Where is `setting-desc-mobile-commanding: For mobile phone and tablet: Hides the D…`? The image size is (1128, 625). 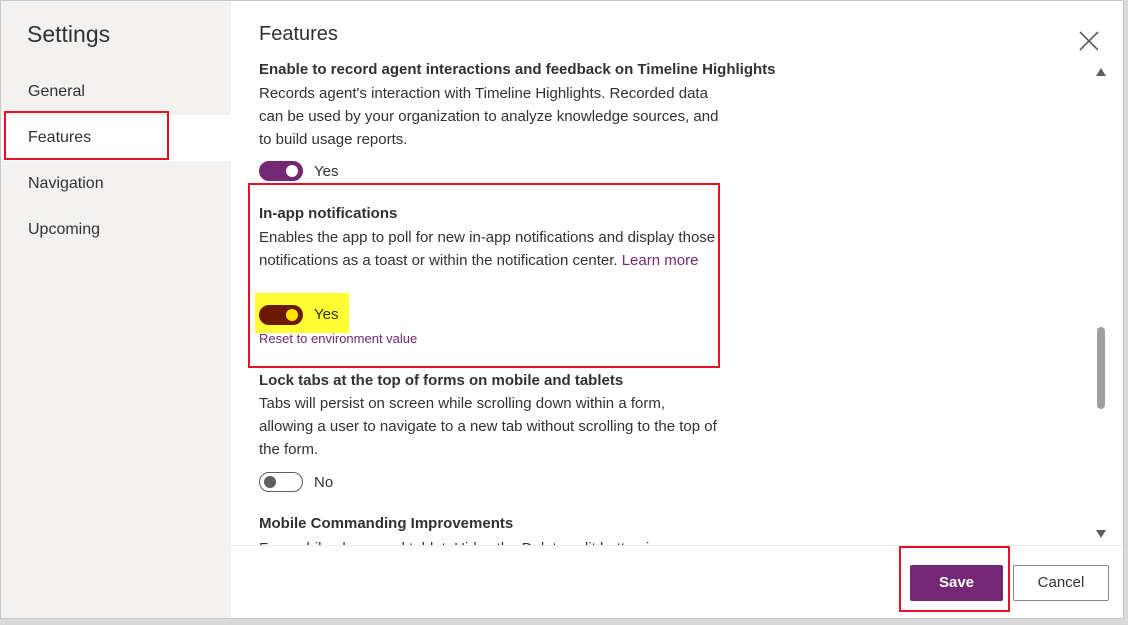 setting-desc-mobile-commanding: For mobile phone and tablet: Hides the D… is located at coordinates (489, 541).